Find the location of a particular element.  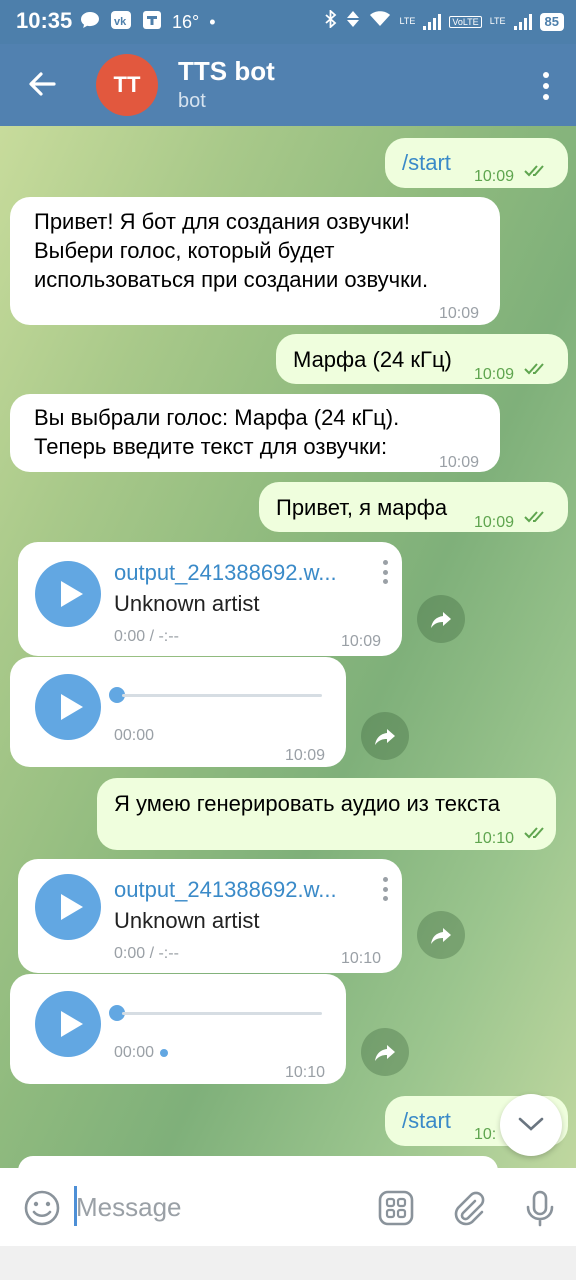

message-input is located at coordinates (216, 1207).